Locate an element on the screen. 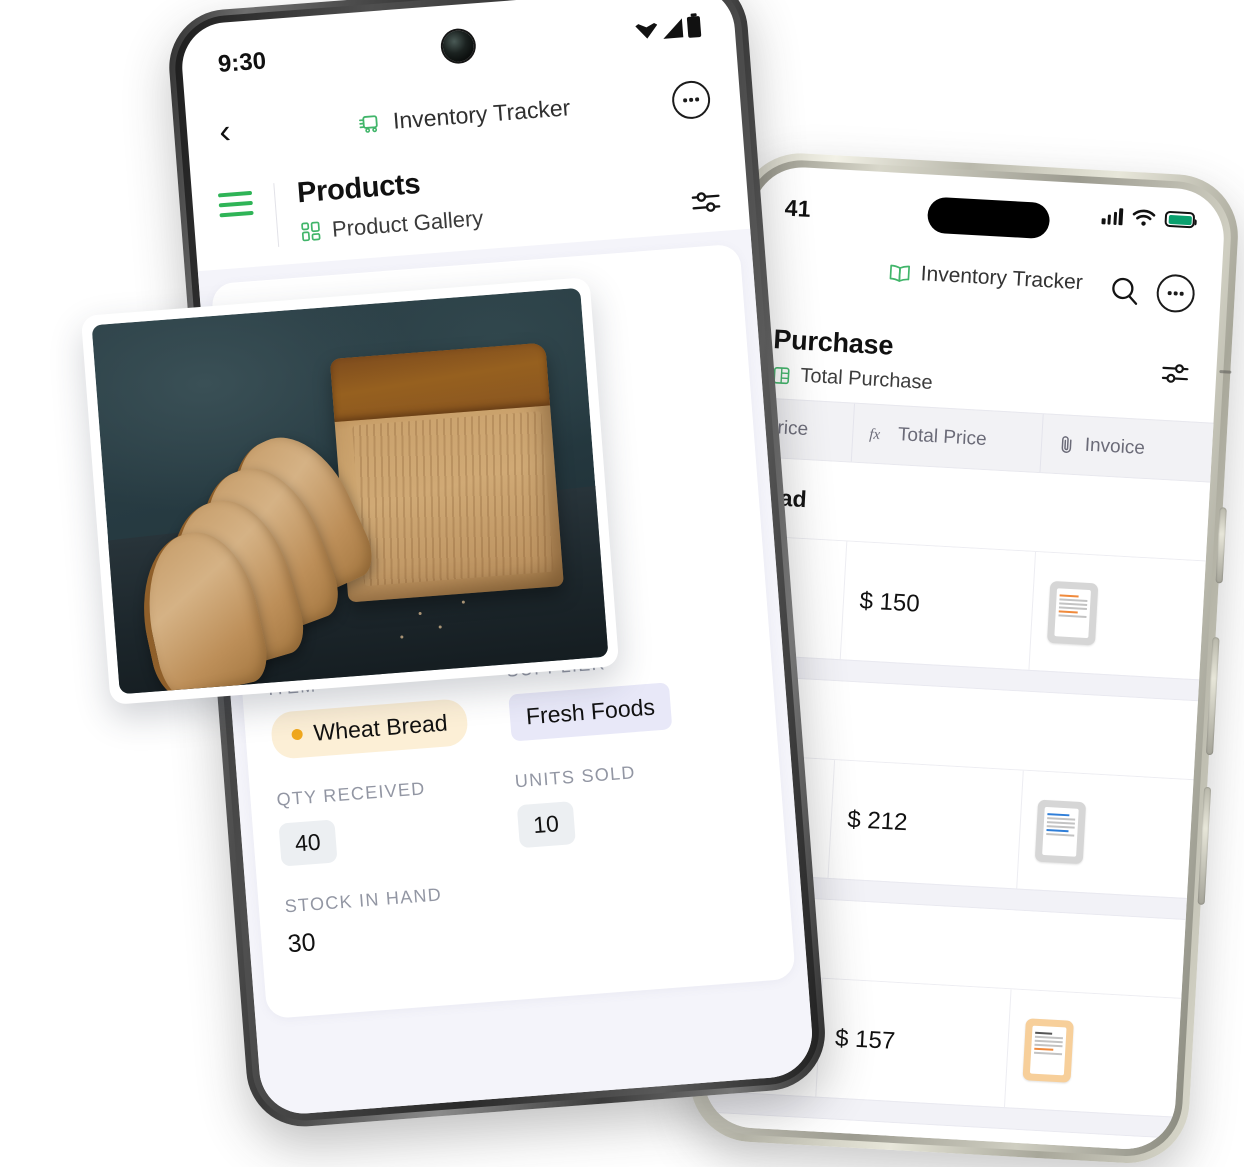 The image size is (1244, 1167). right-view-subtitle: Total Purchase is located at coordinates (866, 380).